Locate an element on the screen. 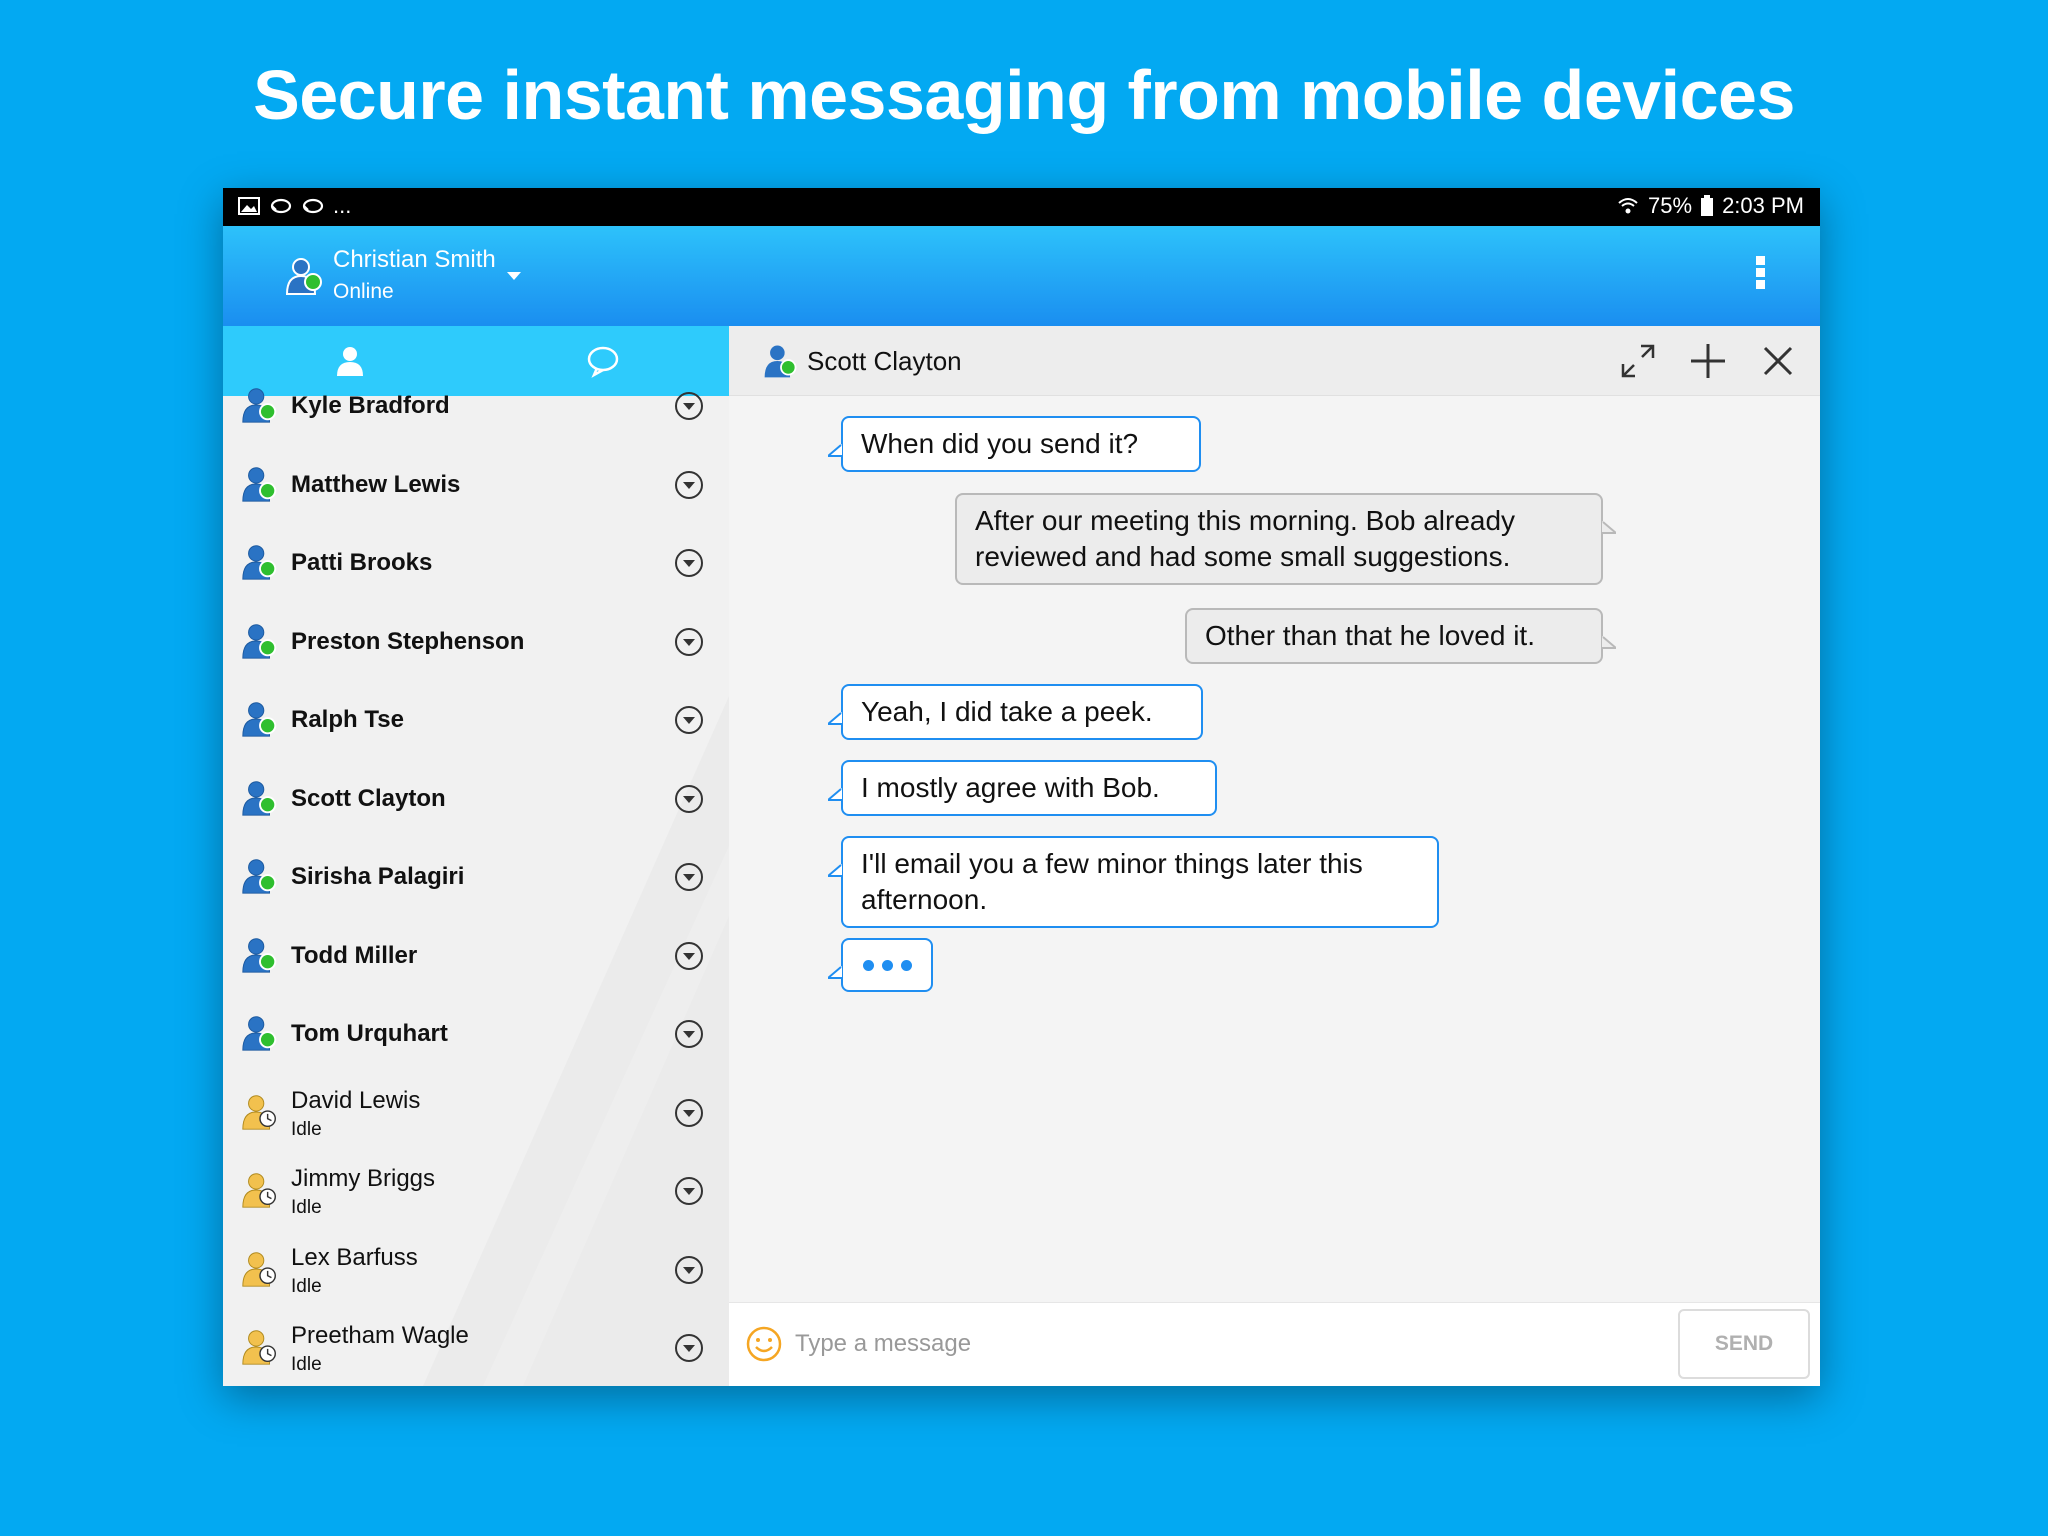  contact-name: Kyle Bradford is located at coordinates (370, 405).